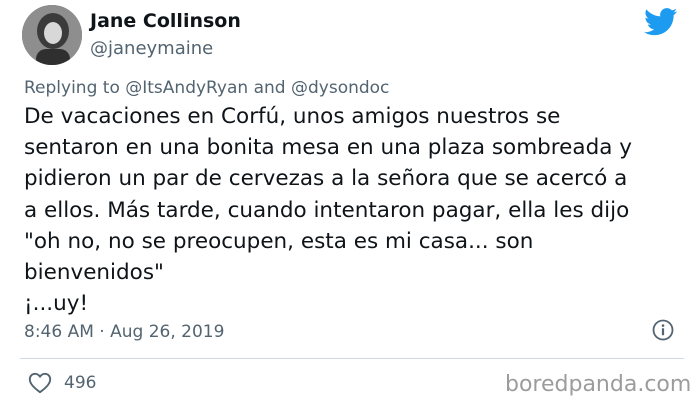  What do you see at coordinates (52, 35) in the screenshot?
I see `avatar` at bounding box center [52, 35].